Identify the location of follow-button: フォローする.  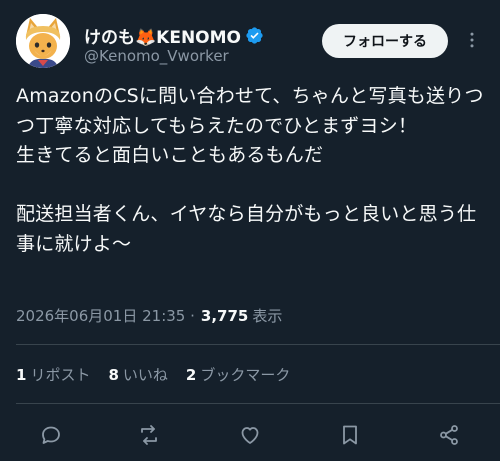
(385, 41).